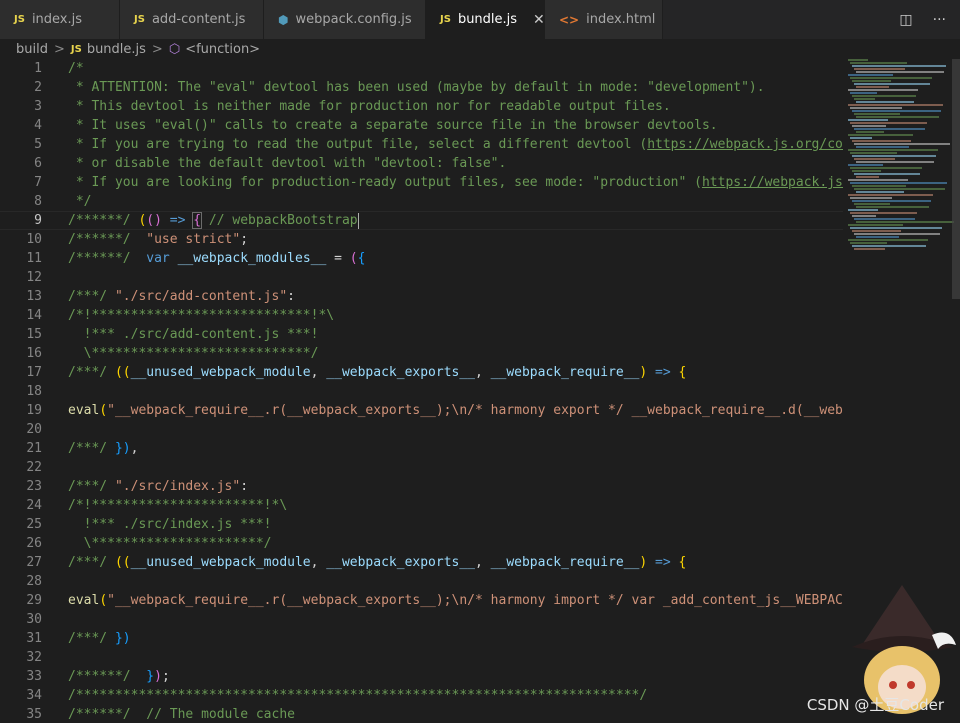 This screenshot has width=960, height=723. What do you see at coordinates (421, 638) in the screenshot?
I see `code-line: 31 /***/ })` at bounding box center [421, 638].